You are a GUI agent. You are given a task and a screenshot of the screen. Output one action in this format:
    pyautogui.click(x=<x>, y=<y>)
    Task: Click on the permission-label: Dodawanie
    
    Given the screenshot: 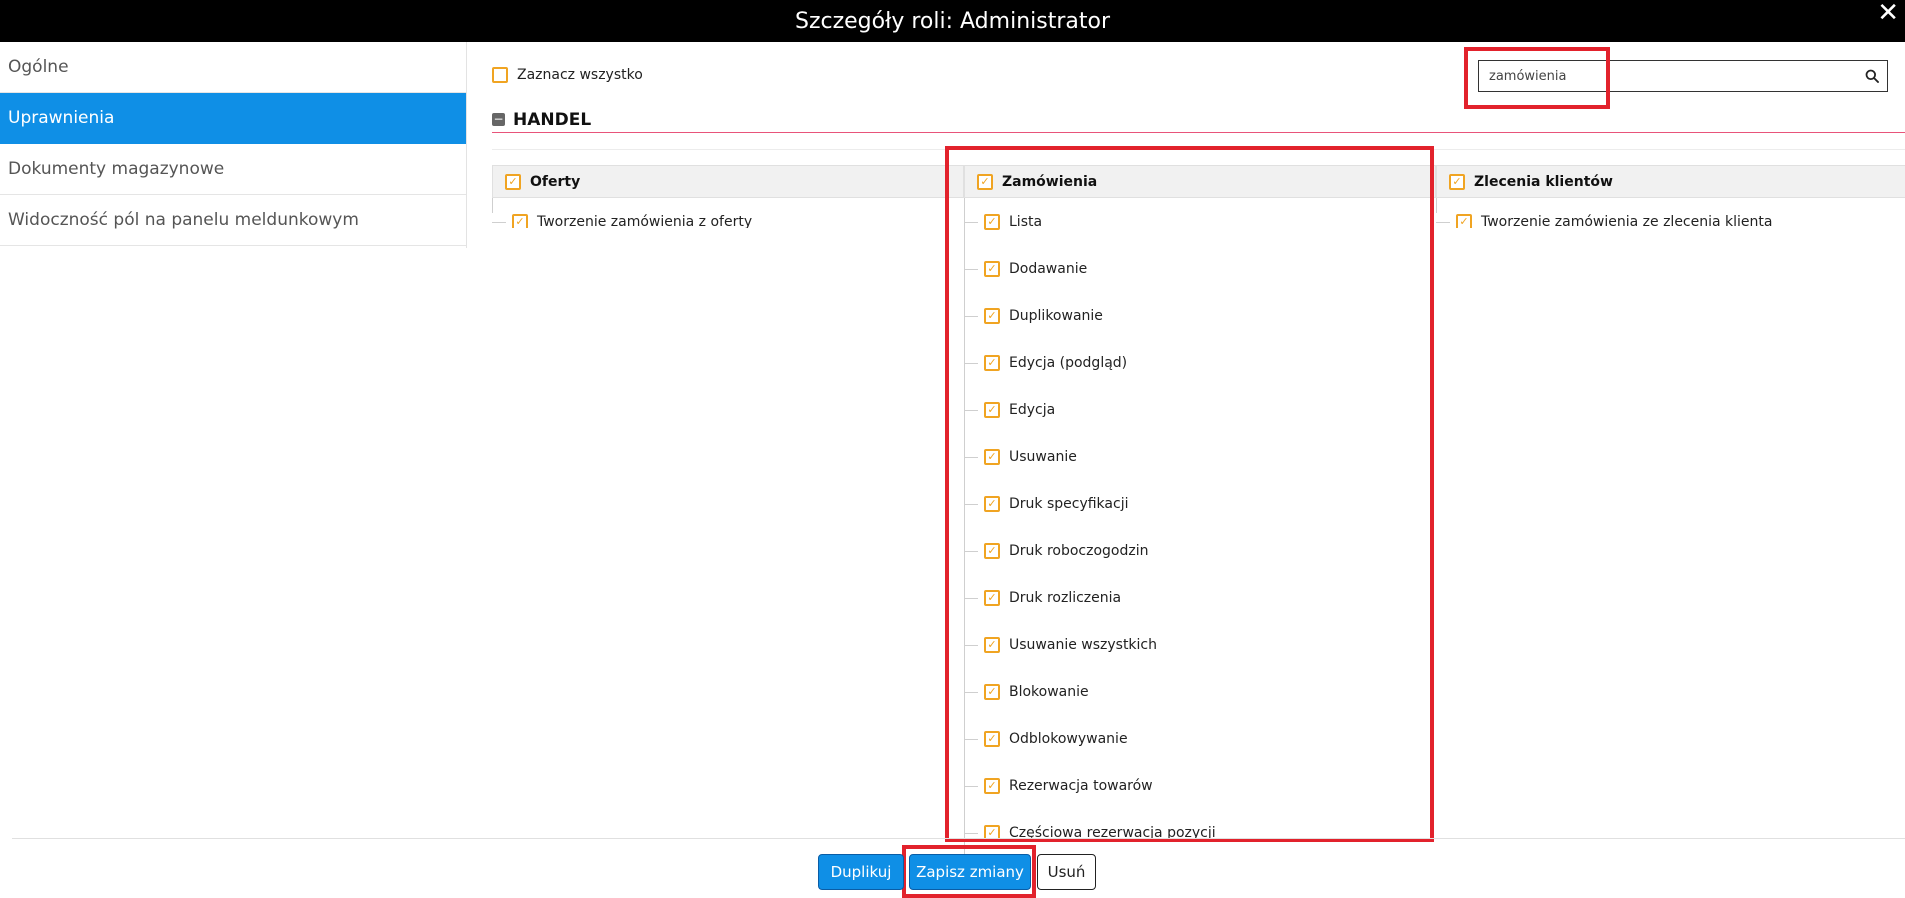 What is the action you would take?
    pyautogui.click(x=1048, y=268)
    